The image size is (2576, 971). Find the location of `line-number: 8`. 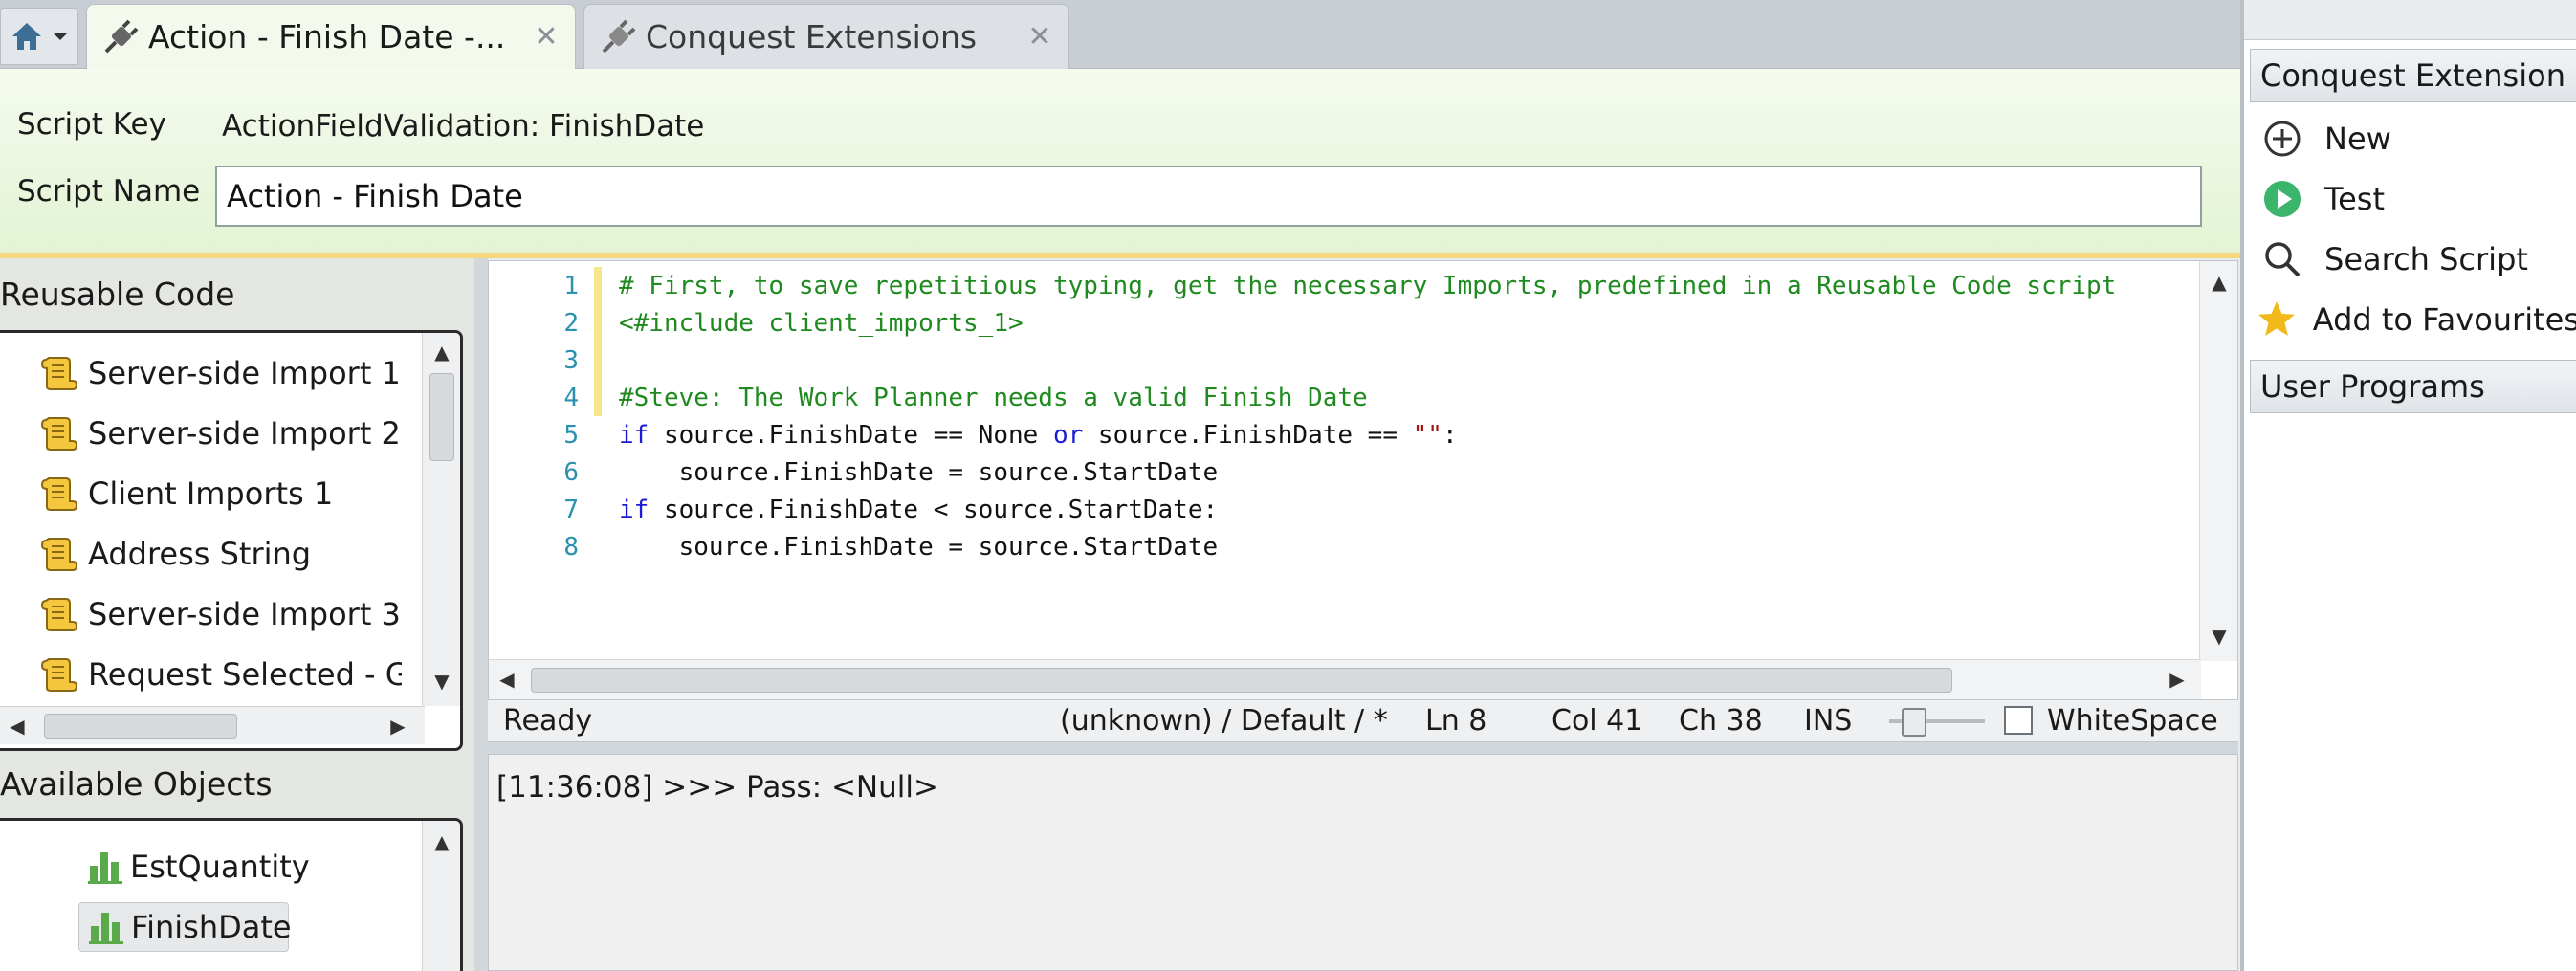

line-number: 8 is located at coordinates (571, 547).